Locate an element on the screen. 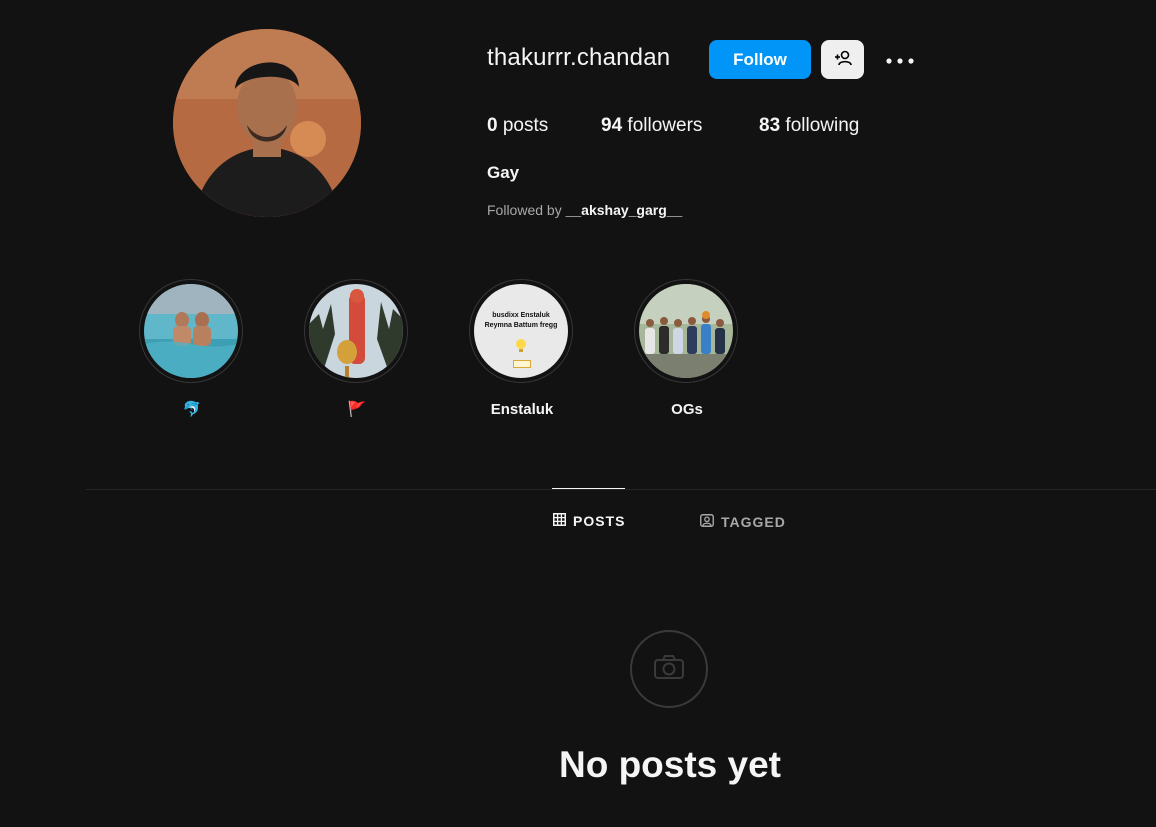  empty-state-title: No posts yet is located at coordinates (670, 764).